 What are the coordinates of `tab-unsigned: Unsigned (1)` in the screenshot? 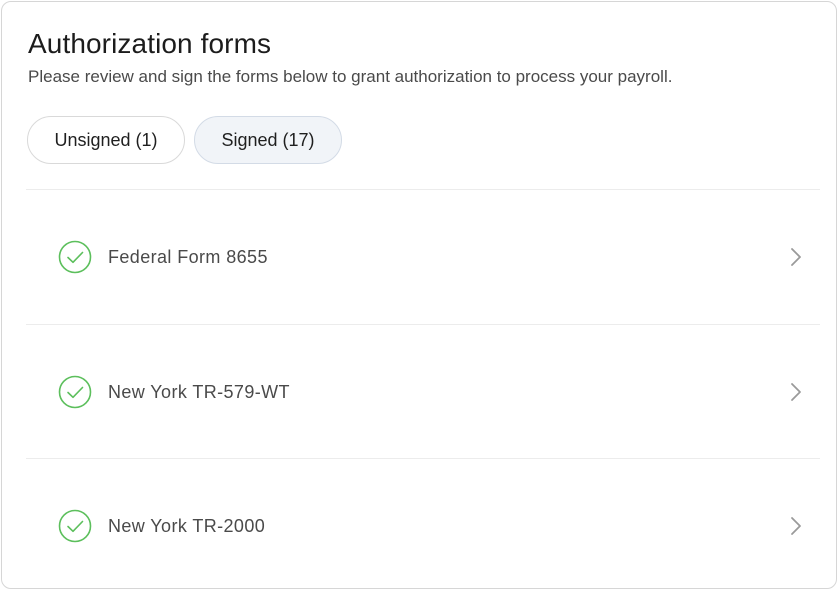 It's located at (106, 140).